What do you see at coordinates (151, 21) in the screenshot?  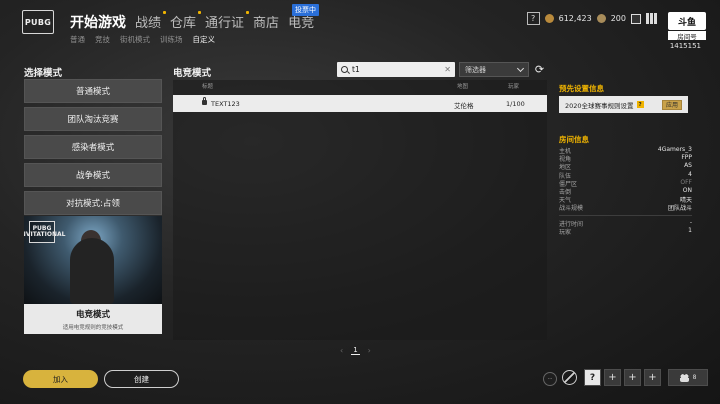 I see `main-nav-item: 战绩` at bounding box center [151, 21].